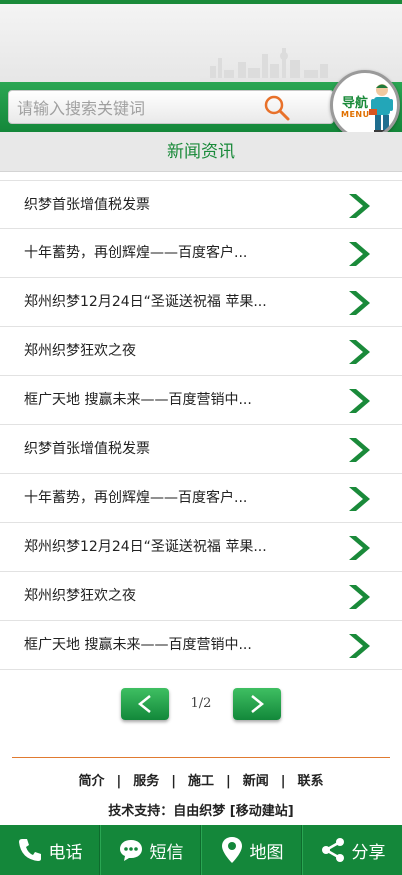 The image size is (402, 875). I want to click on sms-icon, so click(130, 850).